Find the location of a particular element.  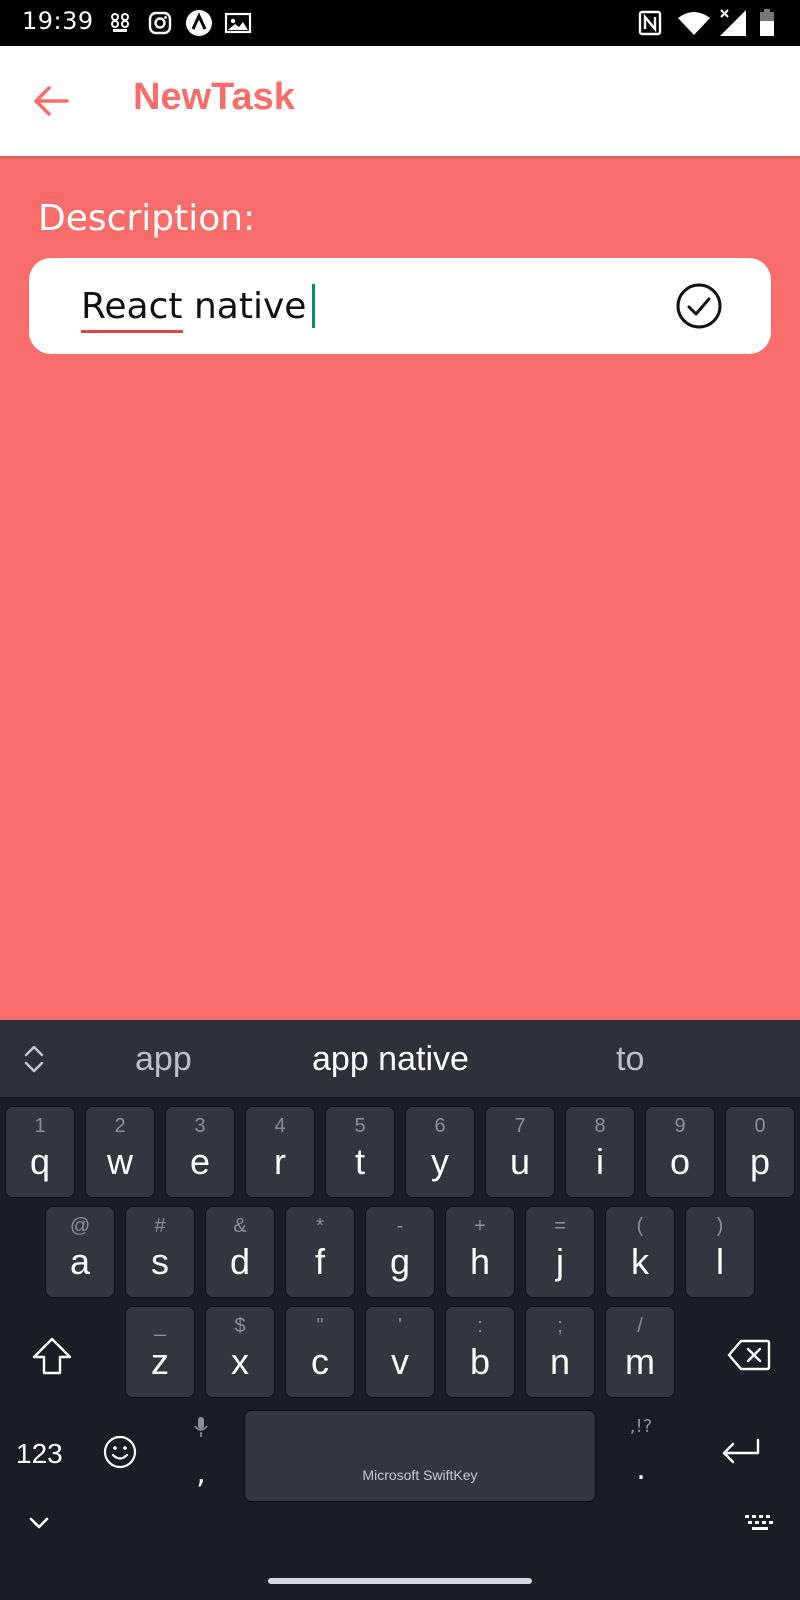

key-g: -g is located at coordinates (400, 1252).